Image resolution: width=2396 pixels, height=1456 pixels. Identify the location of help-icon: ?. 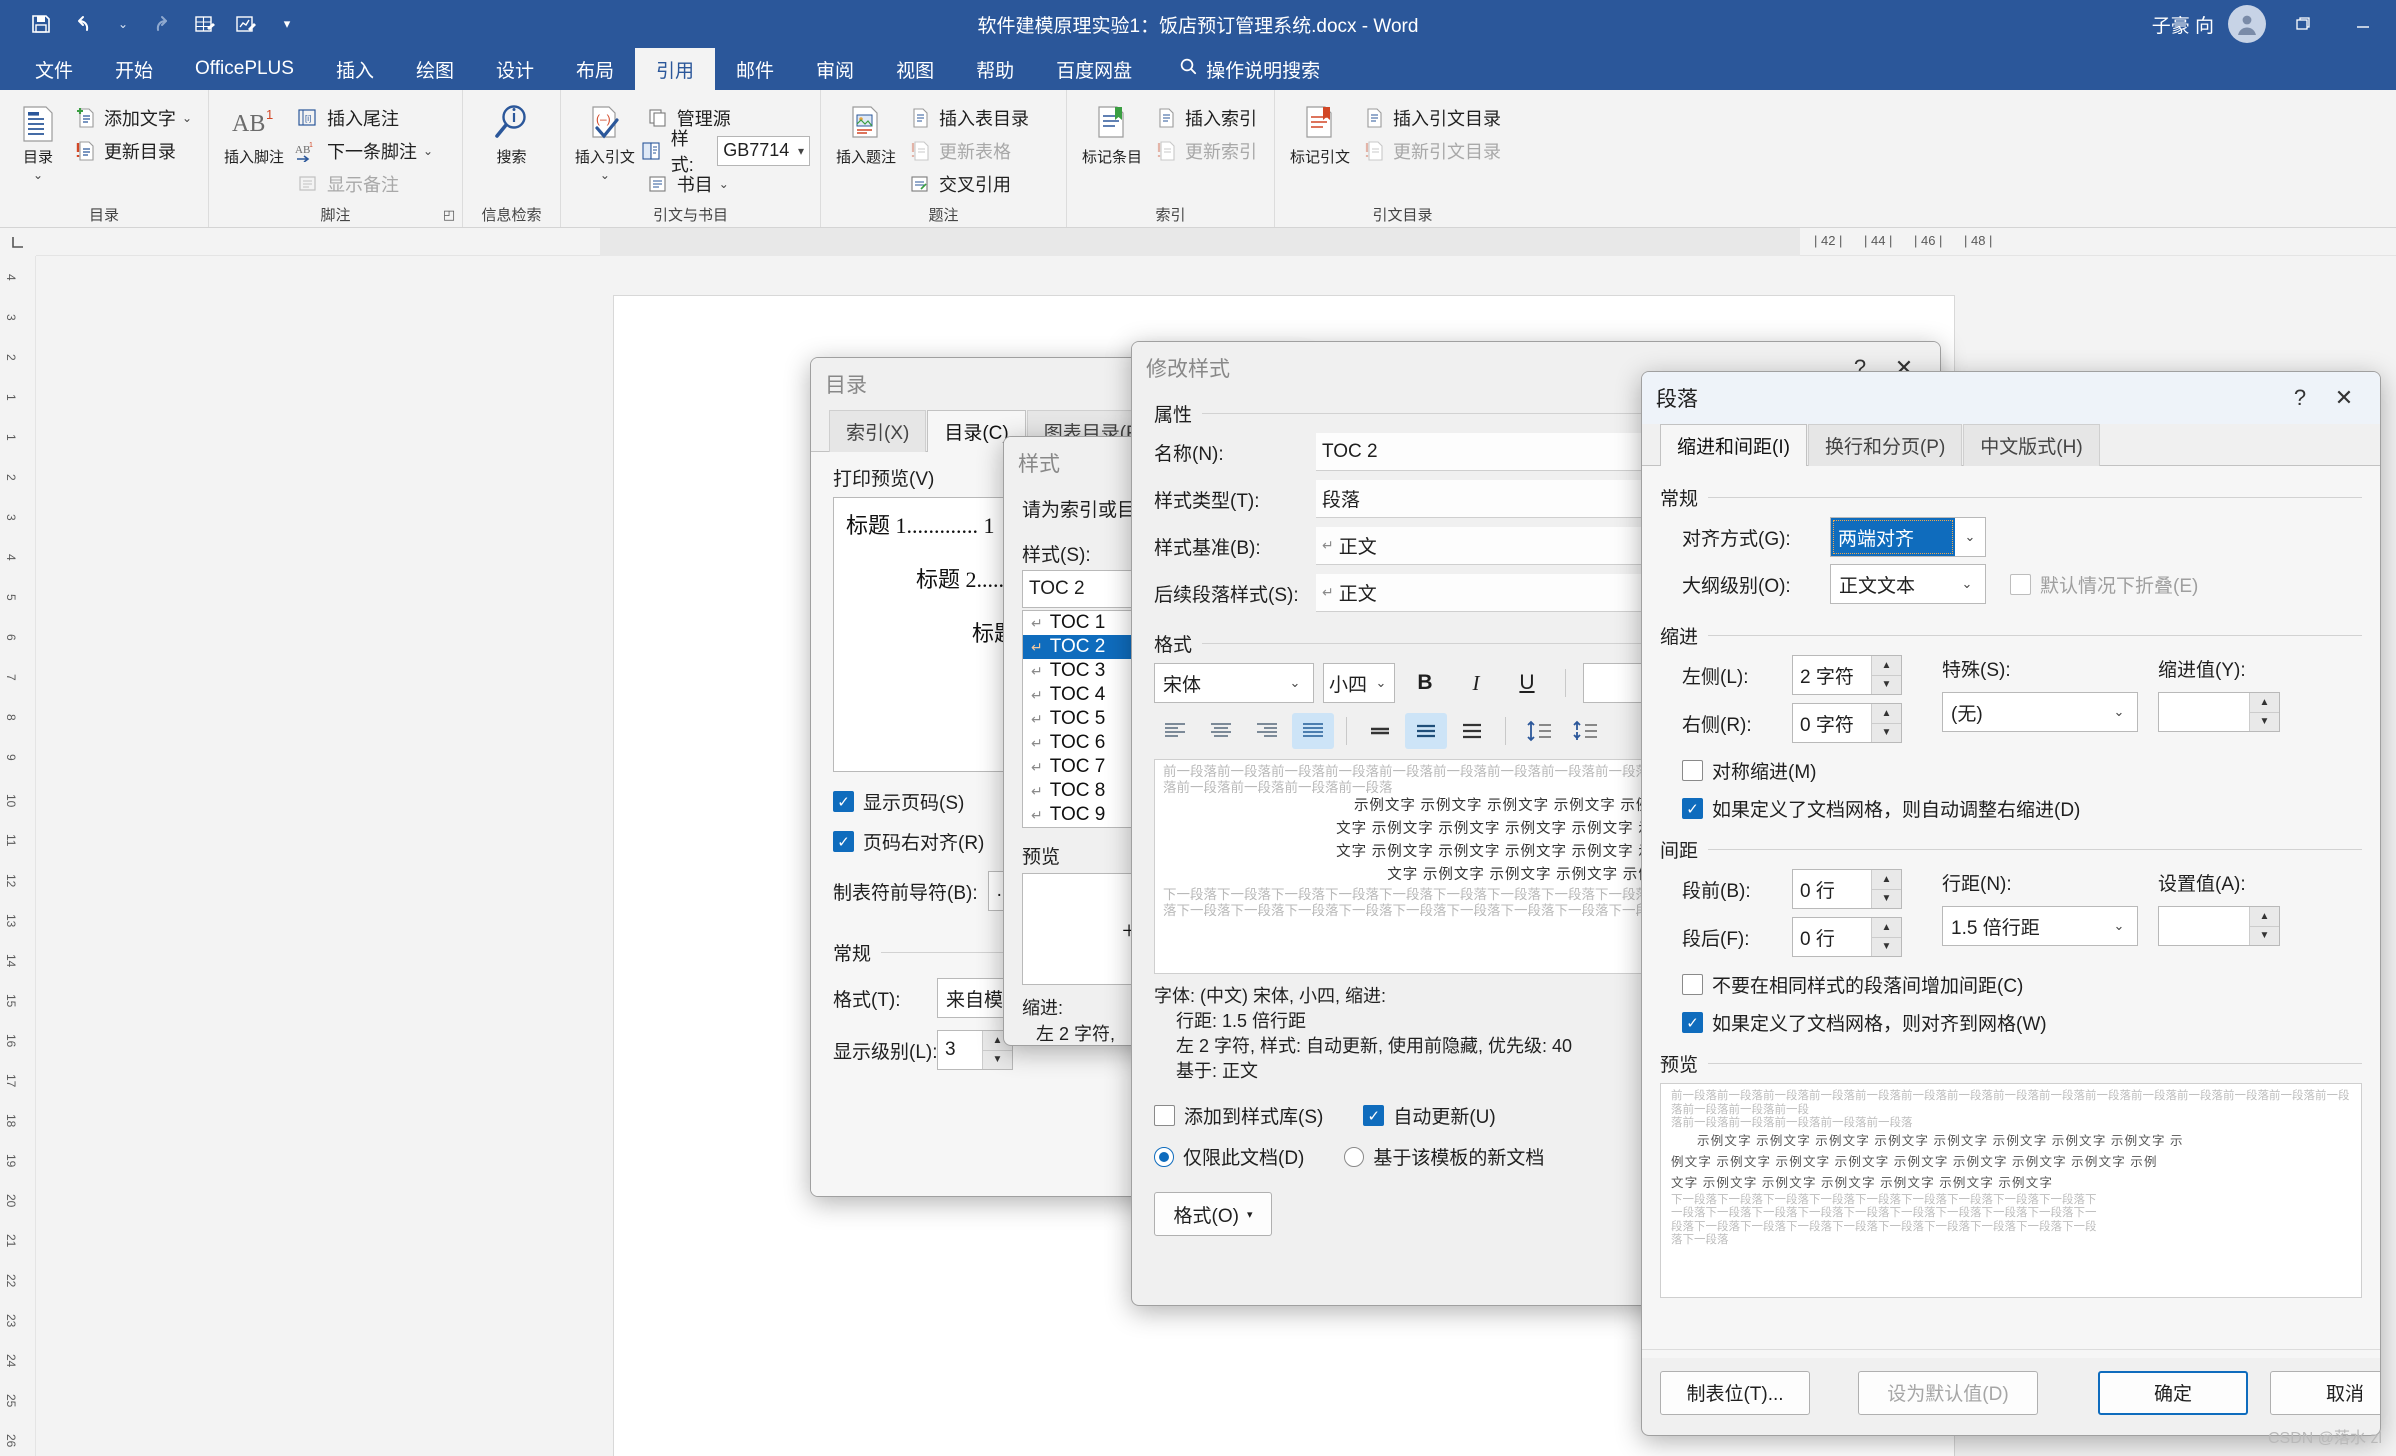
(2300, 398).